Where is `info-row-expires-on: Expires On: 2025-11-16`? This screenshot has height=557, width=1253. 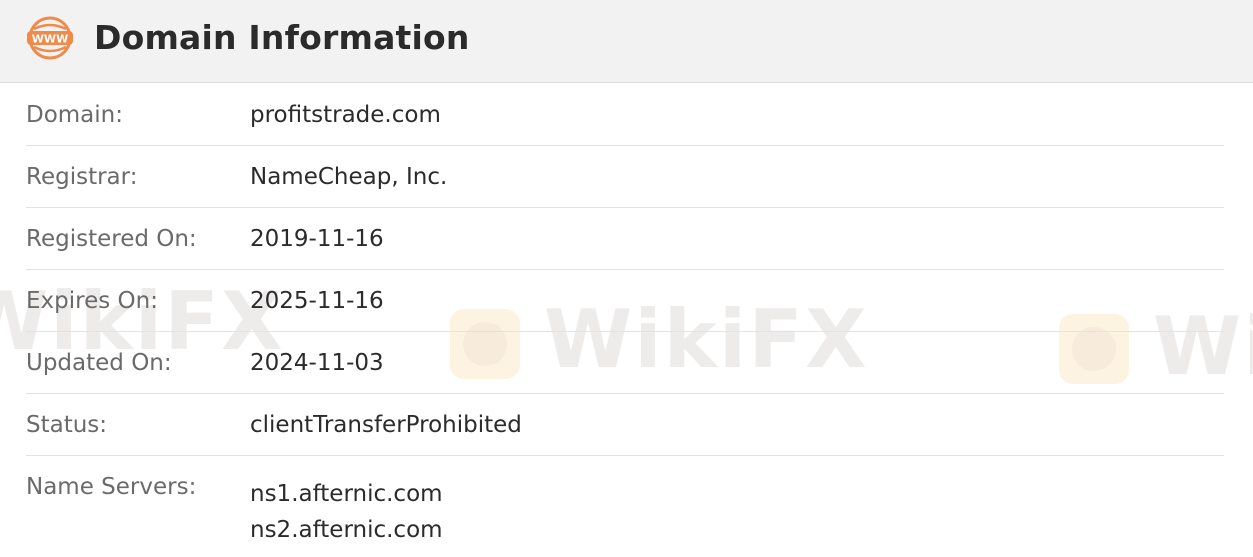 info-row-expires-on: Expires On: 2025-11-16 is located at coordinates (625, 301).